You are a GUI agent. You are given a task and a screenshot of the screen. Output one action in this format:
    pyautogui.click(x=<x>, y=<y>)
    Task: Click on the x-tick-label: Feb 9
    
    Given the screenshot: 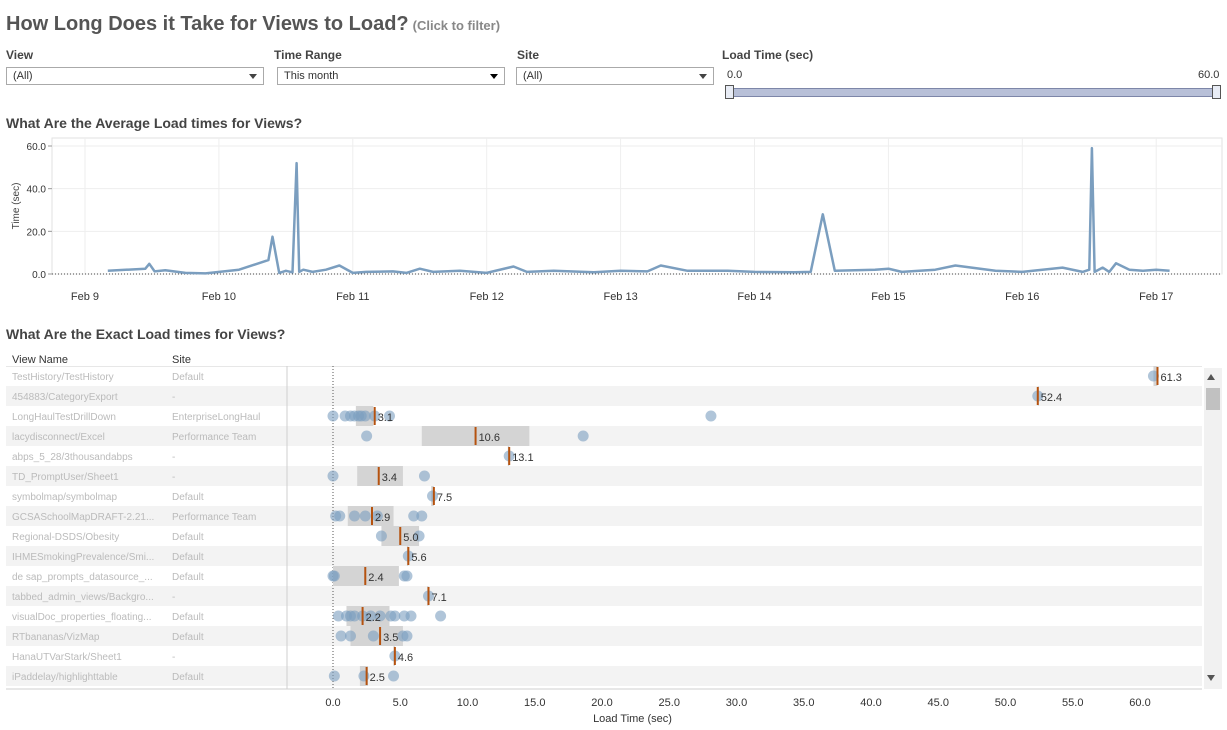 What is the action you would take?
    pyautogui.click(x=85, y=297)
    